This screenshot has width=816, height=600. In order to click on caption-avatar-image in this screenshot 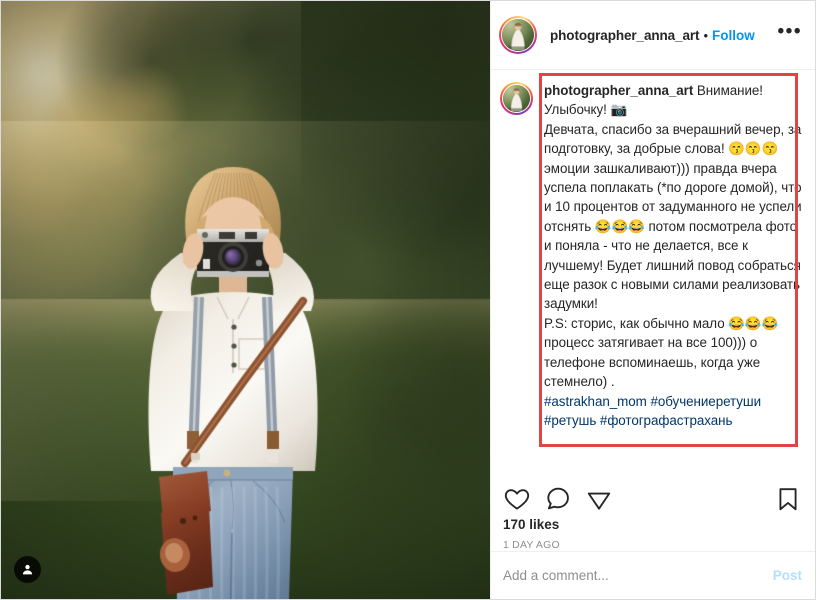, I will do `click(516, 98)`.